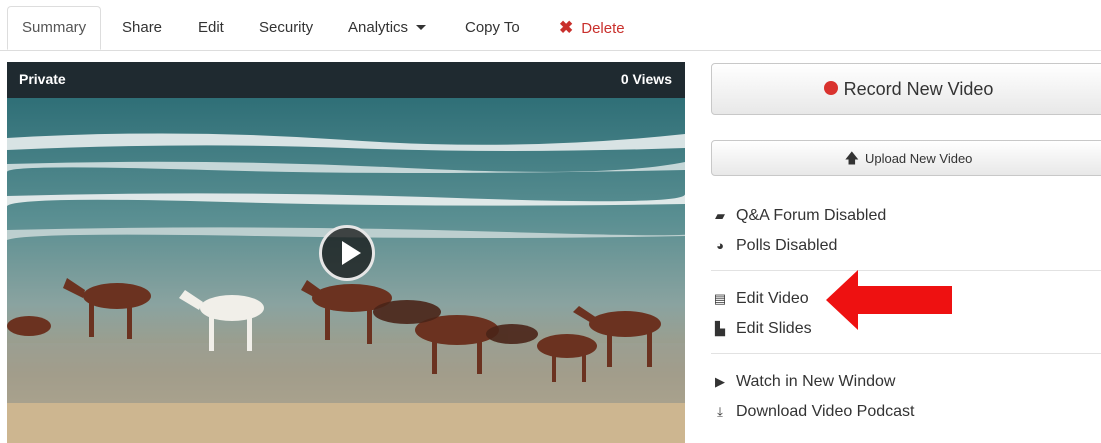 Image resolution: width=1101 pixels, height=443 pixels. I want to click on record-label: Record New Video, so click(918, 89).